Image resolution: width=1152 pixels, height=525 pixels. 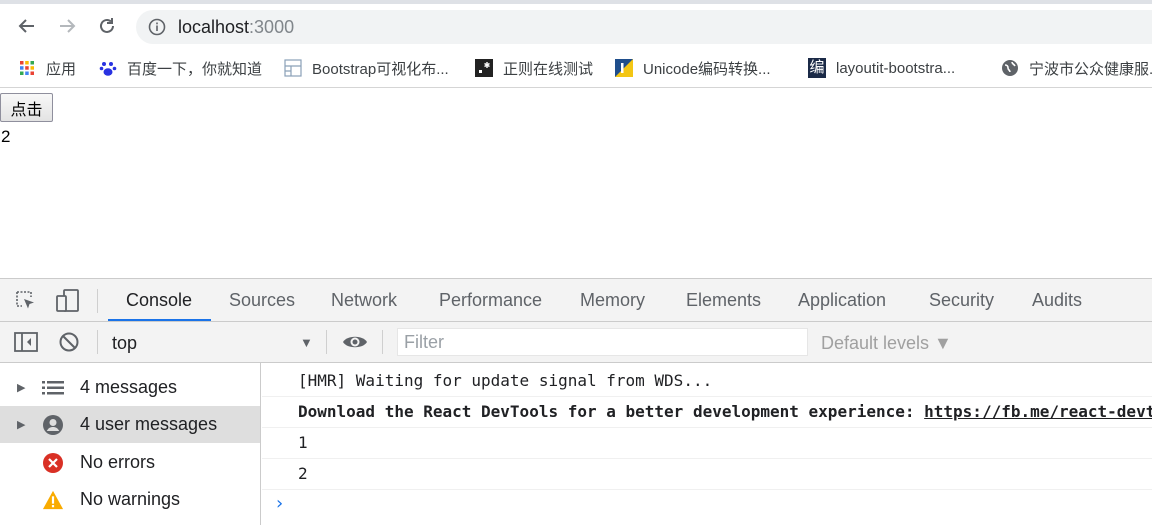 What do you see at coordinates (1010, 68) in the screenshot?
I see `globe-icon` at bounding box center [1010, 68].